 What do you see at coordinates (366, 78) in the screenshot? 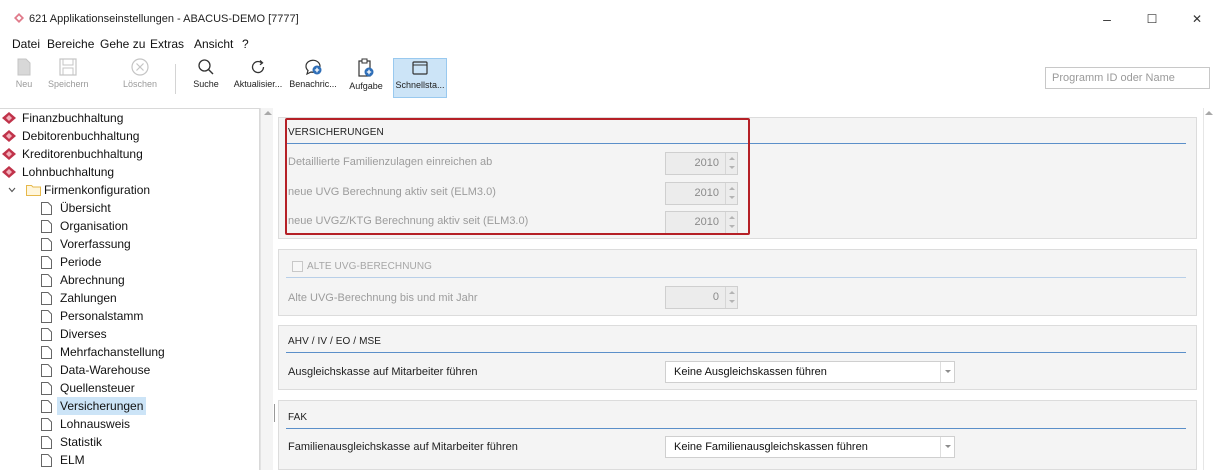
I see `task-button: Aufgabe` at bounding box center [366, 78].